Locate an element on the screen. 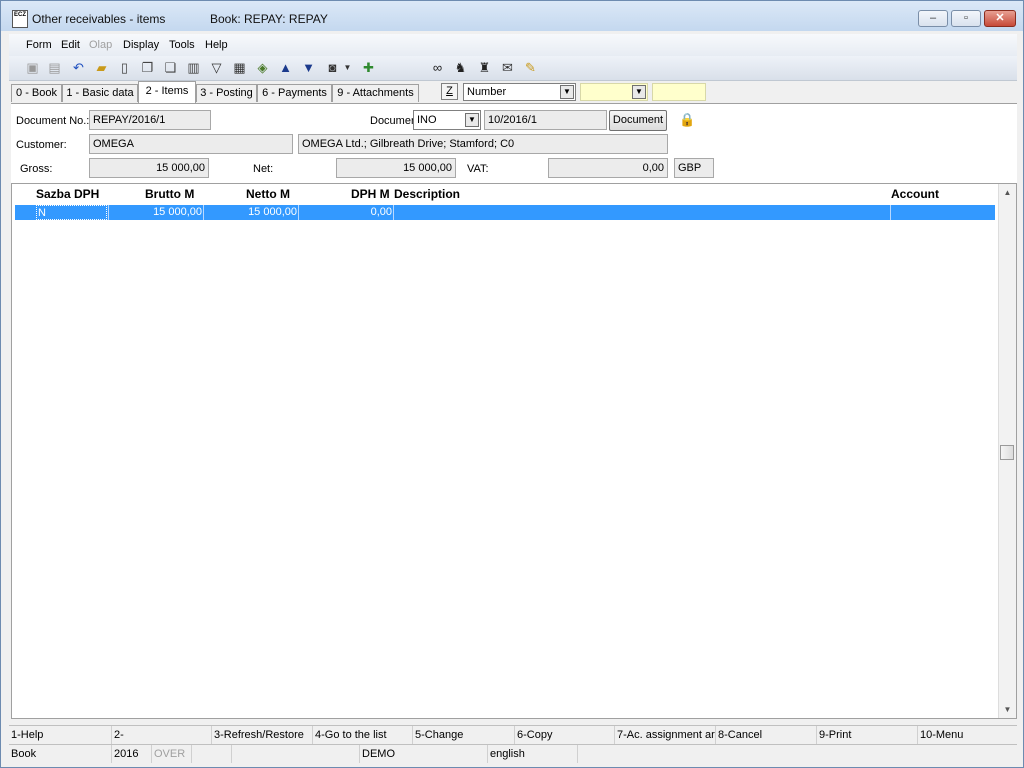  app-icon: ECZ is located at coordinates (20, 19).